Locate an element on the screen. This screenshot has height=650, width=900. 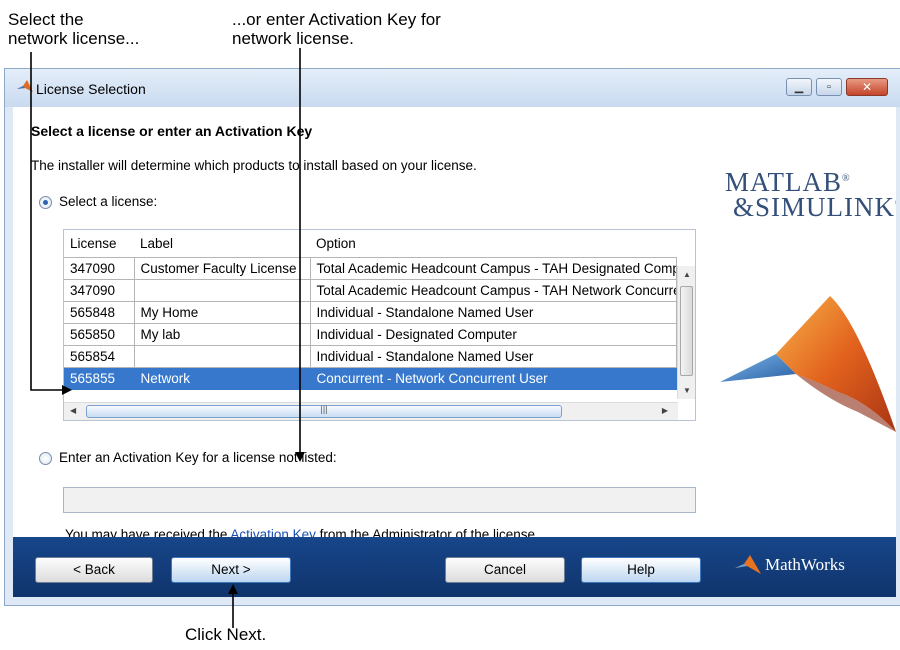
select-license-radio is located at coordinates (45, 202).